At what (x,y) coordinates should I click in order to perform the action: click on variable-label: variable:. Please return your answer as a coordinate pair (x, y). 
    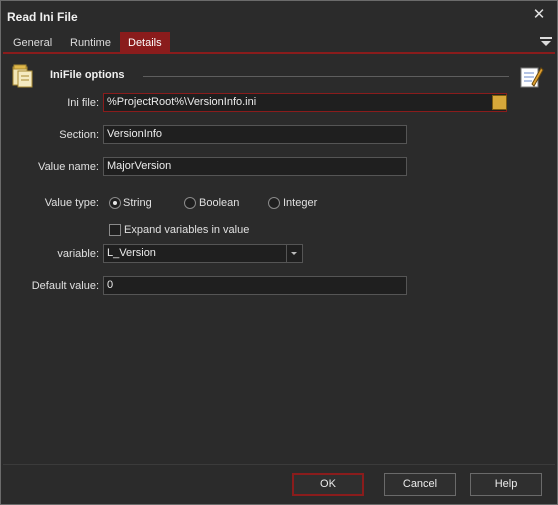
    Looking at the image, I should click on (78, 254).